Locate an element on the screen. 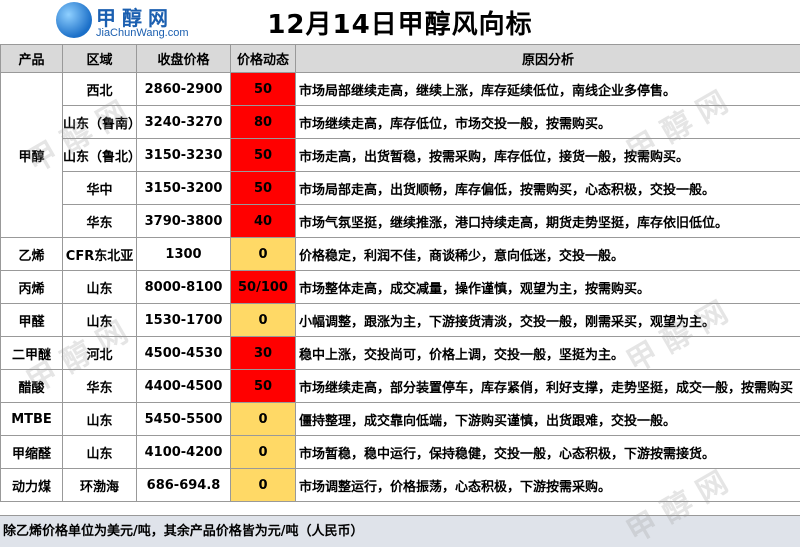 This screenshot has height=551, width=800. reason-cell: 市场局部继续走高，继续上涨，库存延续低位，南线企业多停售。 is located at coordinates (548, 89).